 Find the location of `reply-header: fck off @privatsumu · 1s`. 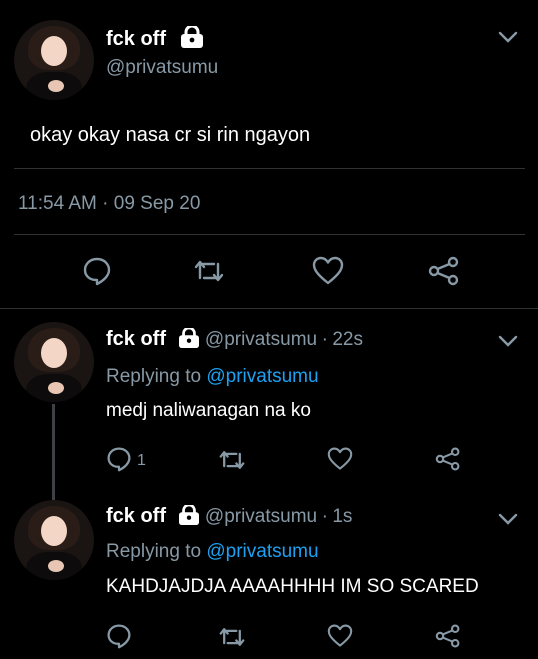

reply-header: fck off @privatsumu · 1s is located at coordinates (229, 516).